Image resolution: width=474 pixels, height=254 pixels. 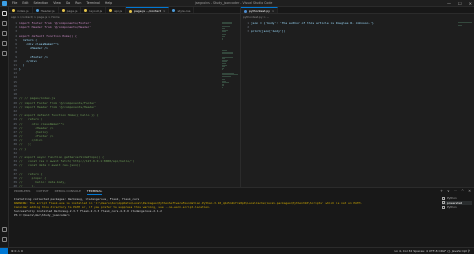 What do you see at coordinates (245, 11) in the screenshot?
I see `python-file-icon` at bounding box center [245, 11].